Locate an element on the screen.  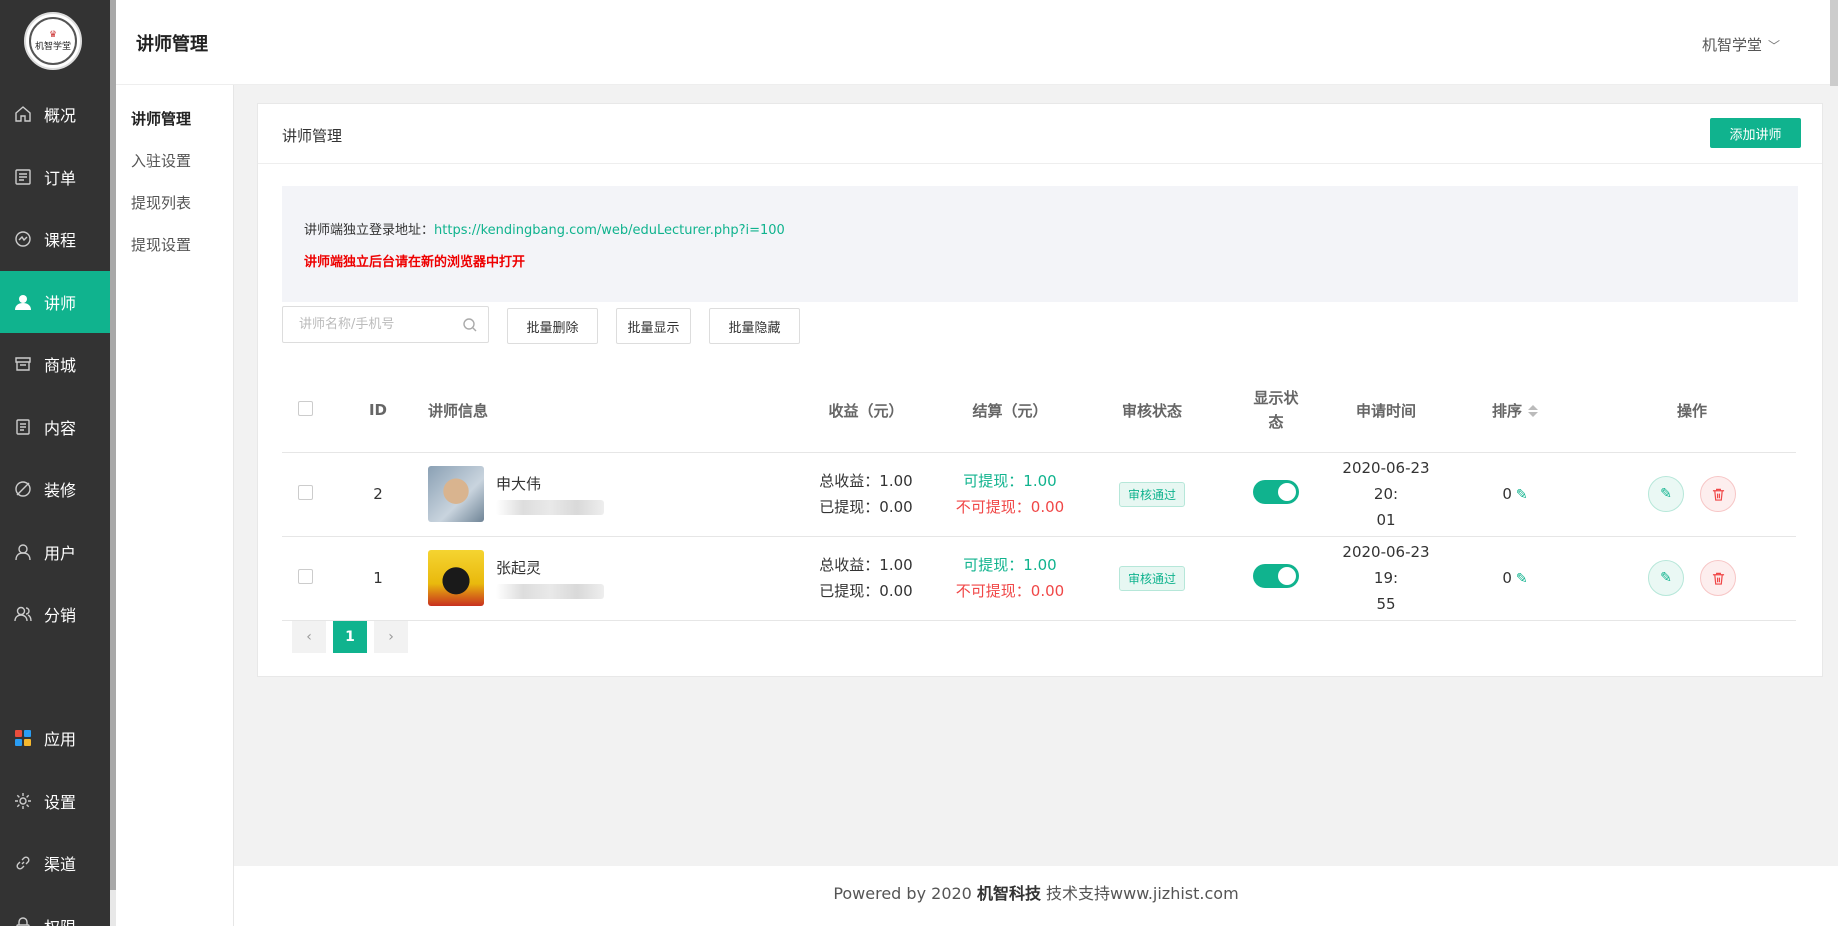
sidebar-item-shop: 商城 is located at coordinates (55, 364).